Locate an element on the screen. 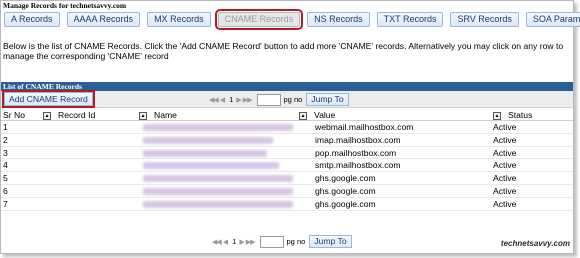 The height and width of the screenshot is (258, 580). bottom-pager: ◀◀ ◀ 1 ▶ ▶▶ pg no Jump To is located at coordinates (282, 241).